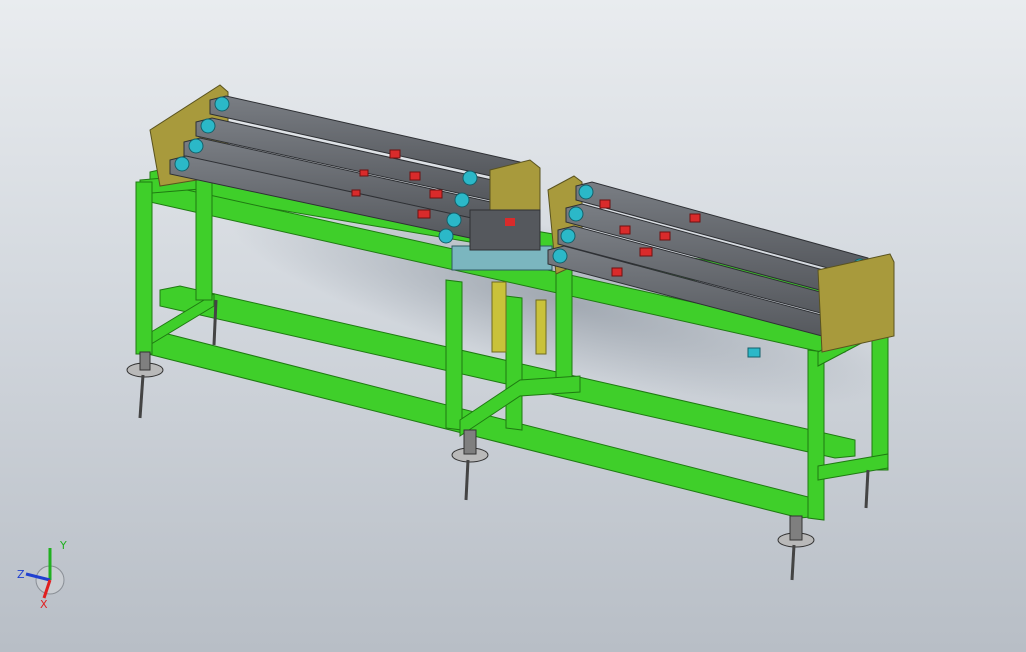 The height and width of the screenshot is (652, 1026). I want to click on foot-left, so click(145, 385).